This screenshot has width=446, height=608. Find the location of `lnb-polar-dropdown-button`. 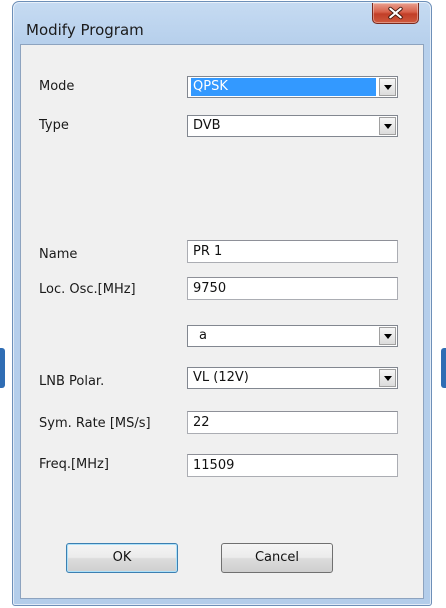

lnb-polar-dropdown-button is located at coordinates (387, 378).